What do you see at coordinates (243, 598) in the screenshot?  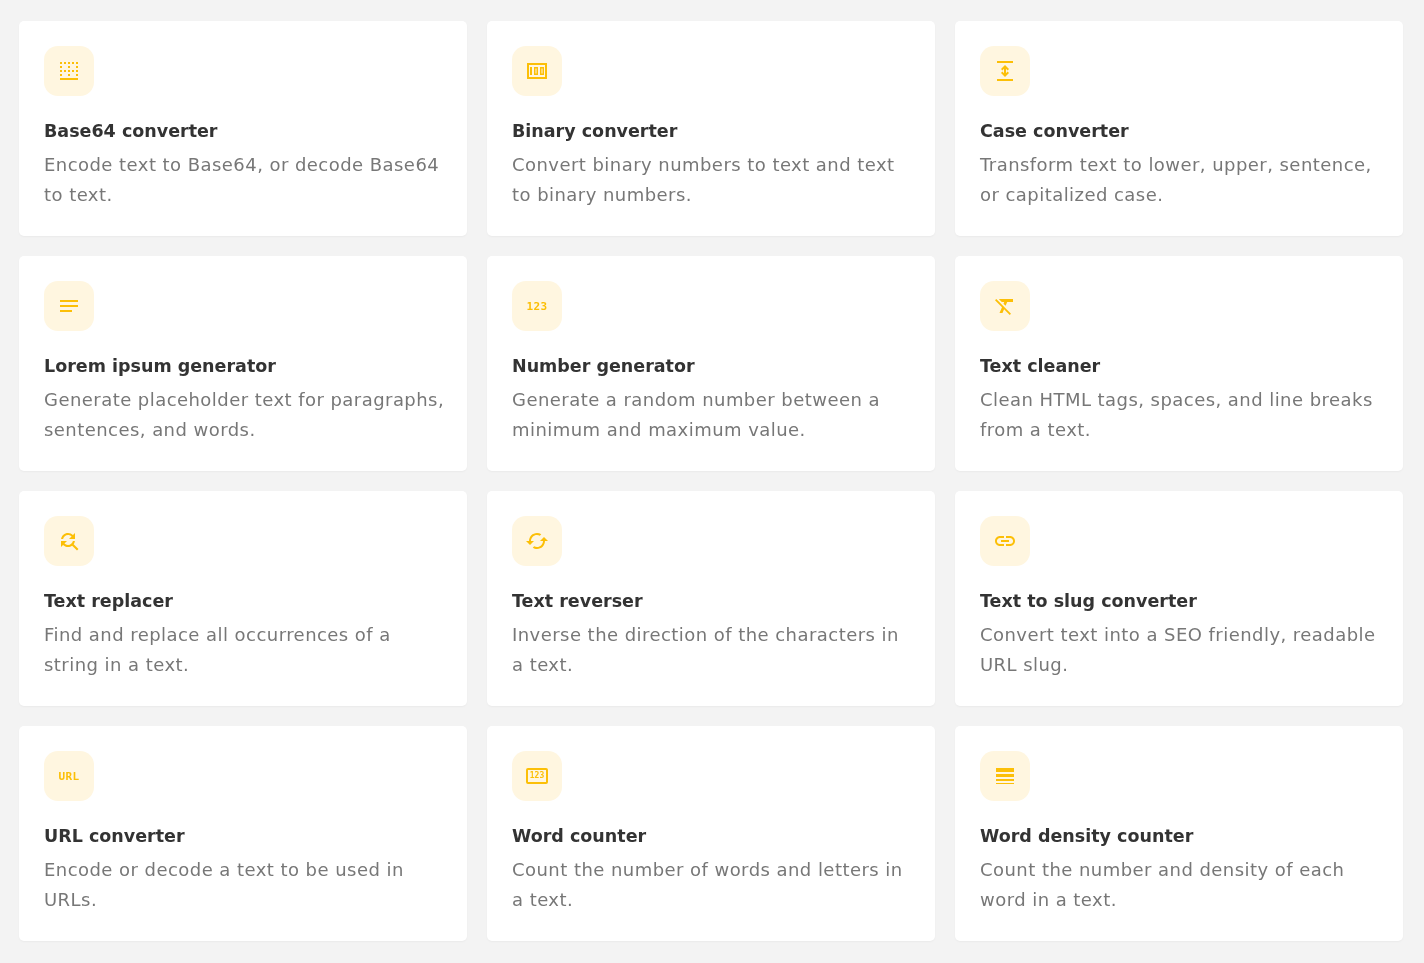 I see `tool-card: Text replacer Find and replace all occurrences of a string in a text.` at bounding box center [243, 598].